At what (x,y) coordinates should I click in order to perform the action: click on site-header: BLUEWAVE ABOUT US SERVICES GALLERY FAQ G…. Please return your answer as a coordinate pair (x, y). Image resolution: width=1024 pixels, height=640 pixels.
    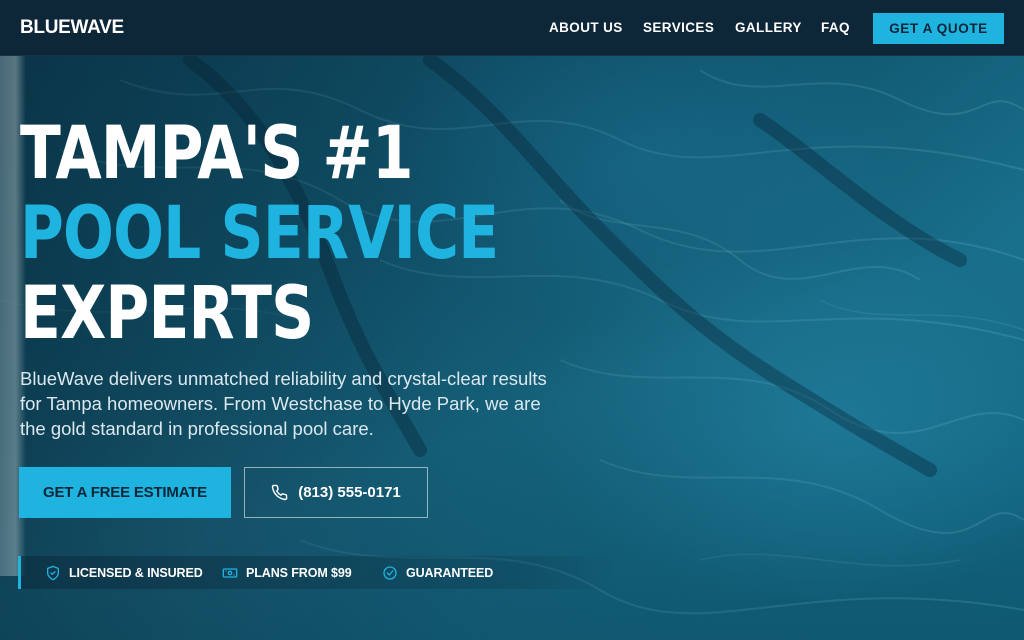
    Looking at the image, I should click on (512, 28).